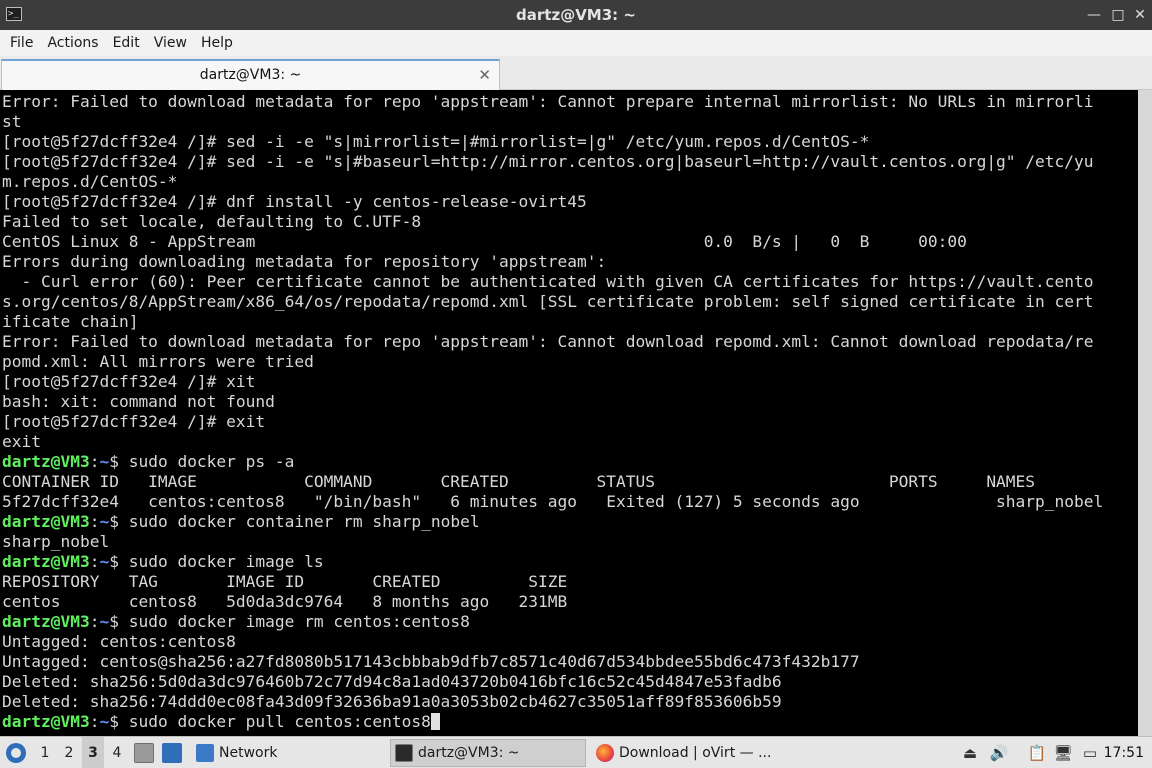  I want to click on window-titlebar: >_ dartz@VM3: ~ — □ ✕, so click(576, 15).